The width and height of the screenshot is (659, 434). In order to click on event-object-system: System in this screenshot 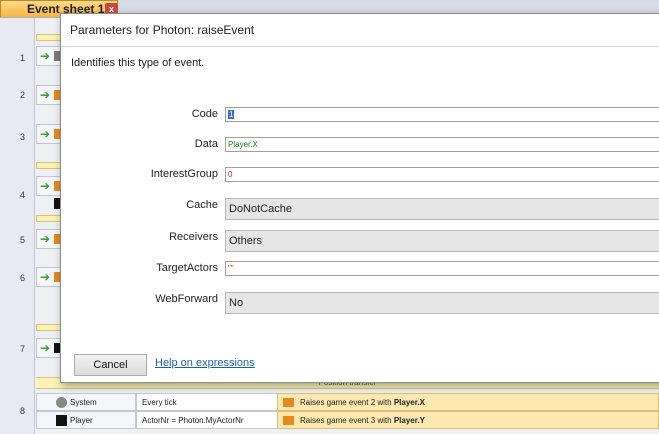, I will do `click(86, 402)`.